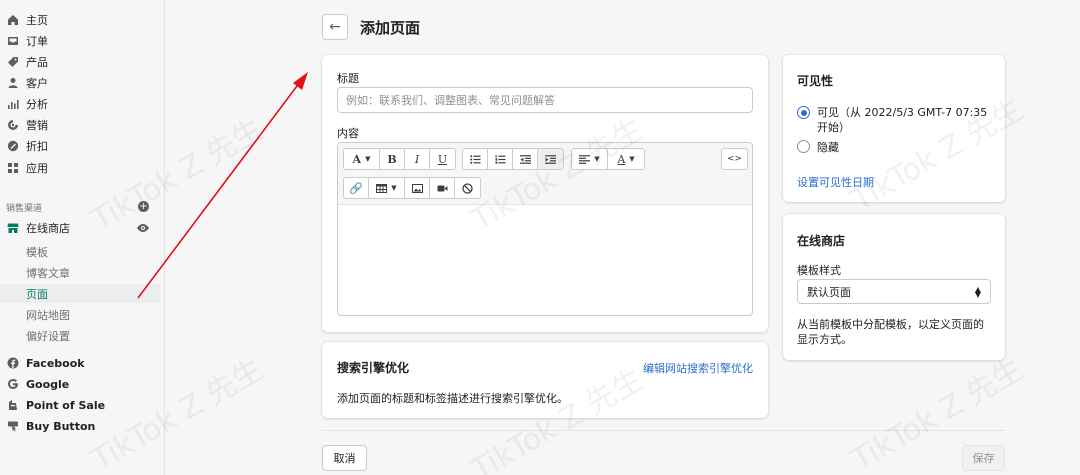 The image size is (1080, 475). Describe the element at coordinates (590, 159) in the screenshot. I see `align-dropdown: ▼` at that location.